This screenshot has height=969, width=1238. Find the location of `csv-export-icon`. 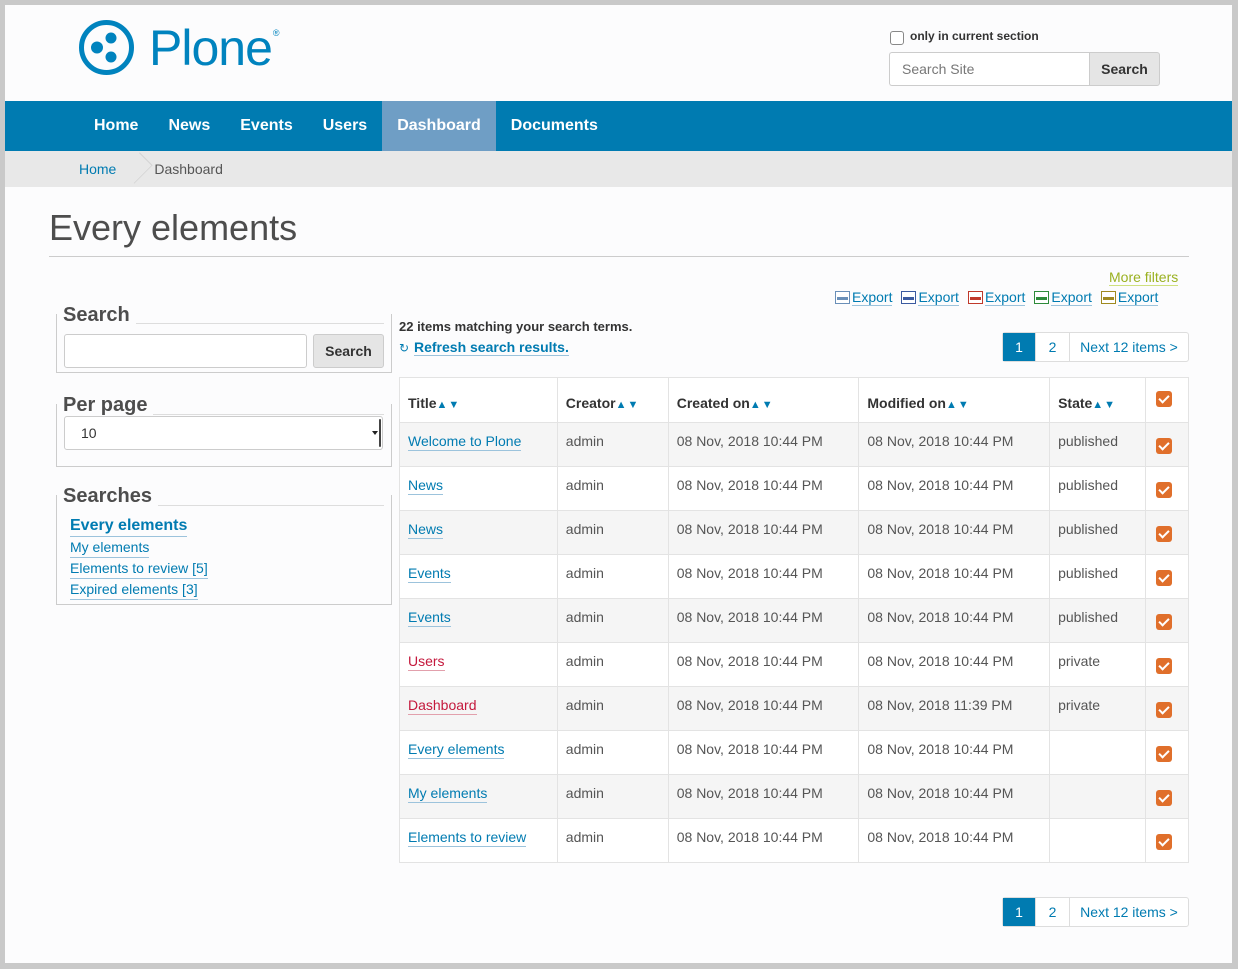

csv-export-icon is located at coordinates (842, 297).